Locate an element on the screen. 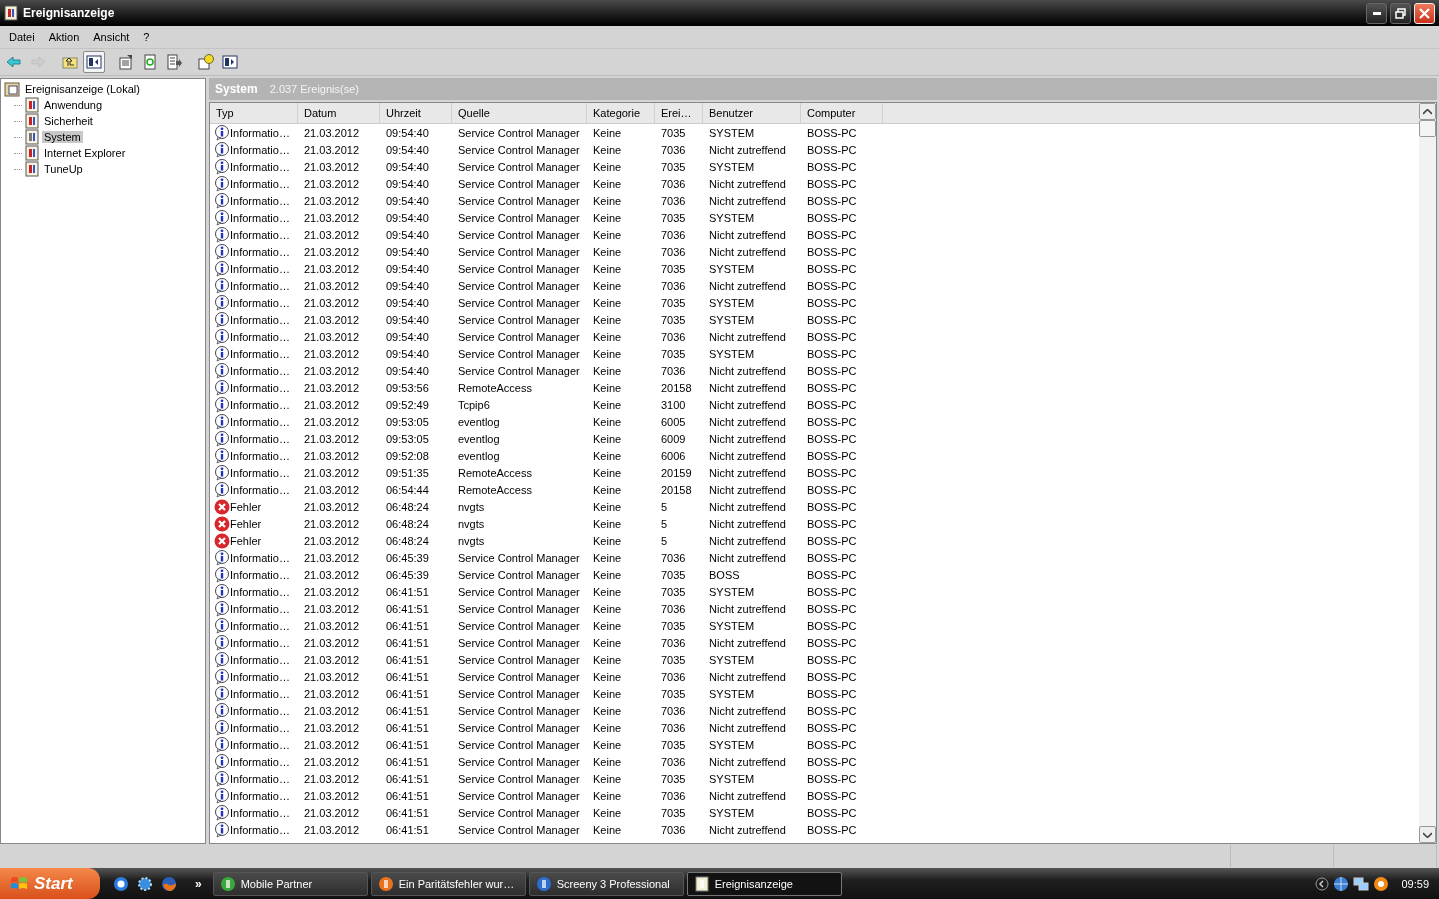 The height and width of the screenshot is (899, 1439). vertical-scrollbar is located at coordinates (1427, 473).